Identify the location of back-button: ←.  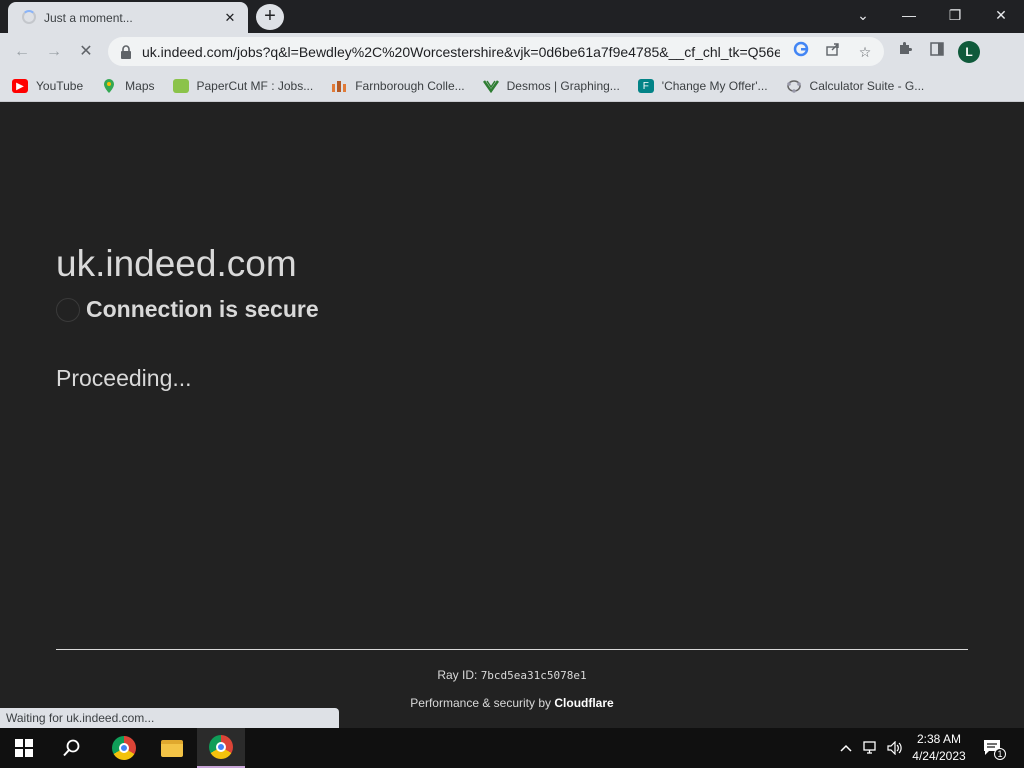
(22, 52).